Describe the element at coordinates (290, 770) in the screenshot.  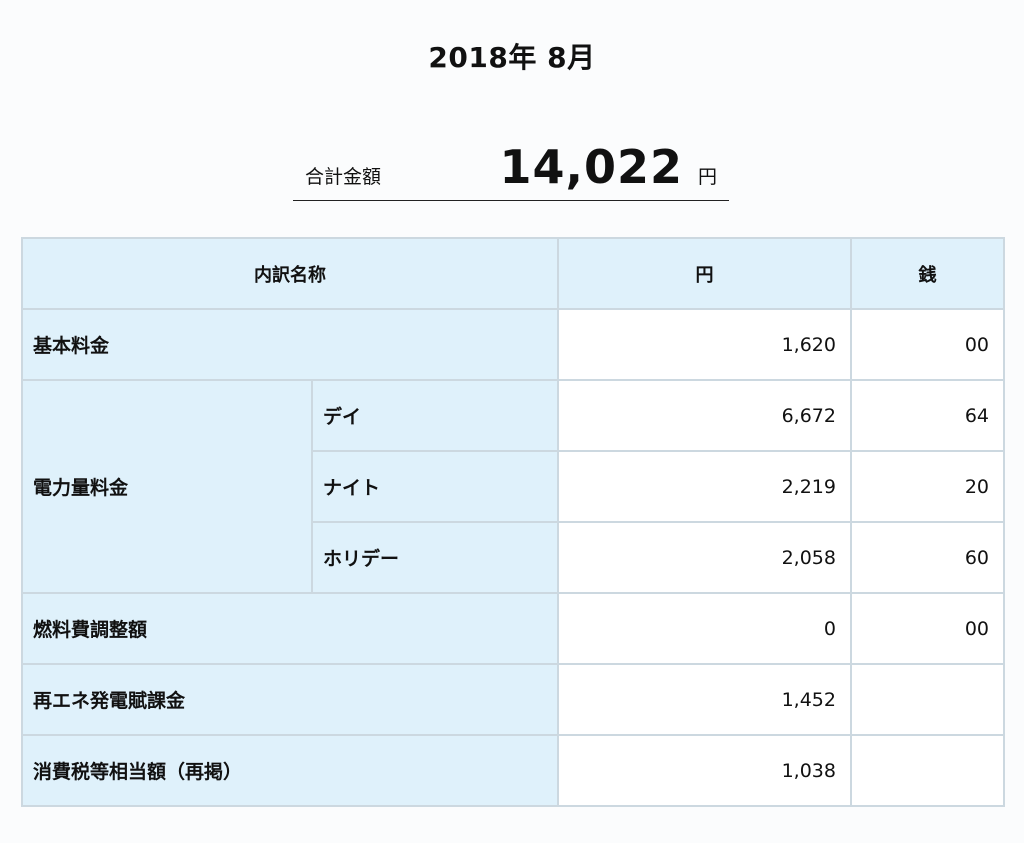
I see `row-label: 消費税等相当額（再掲）` at that location.